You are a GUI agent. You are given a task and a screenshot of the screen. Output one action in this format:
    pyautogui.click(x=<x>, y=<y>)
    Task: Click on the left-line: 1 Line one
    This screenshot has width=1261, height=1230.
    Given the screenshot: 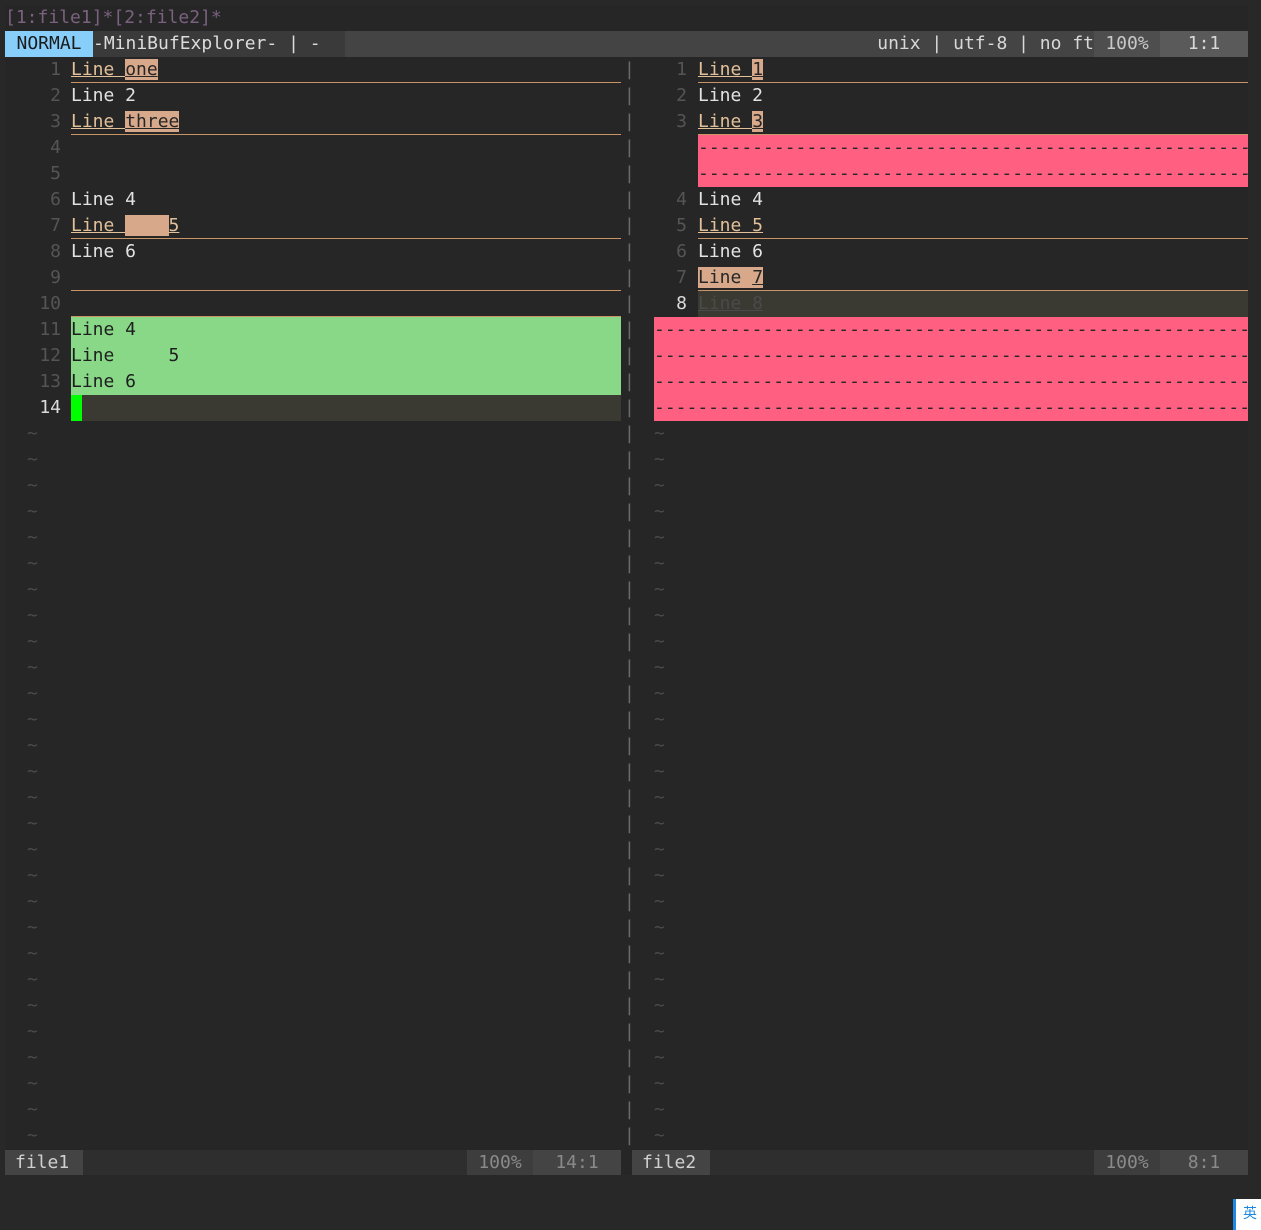 What is the action you would take?
    pyautogui.click(x=313, y=70)
    